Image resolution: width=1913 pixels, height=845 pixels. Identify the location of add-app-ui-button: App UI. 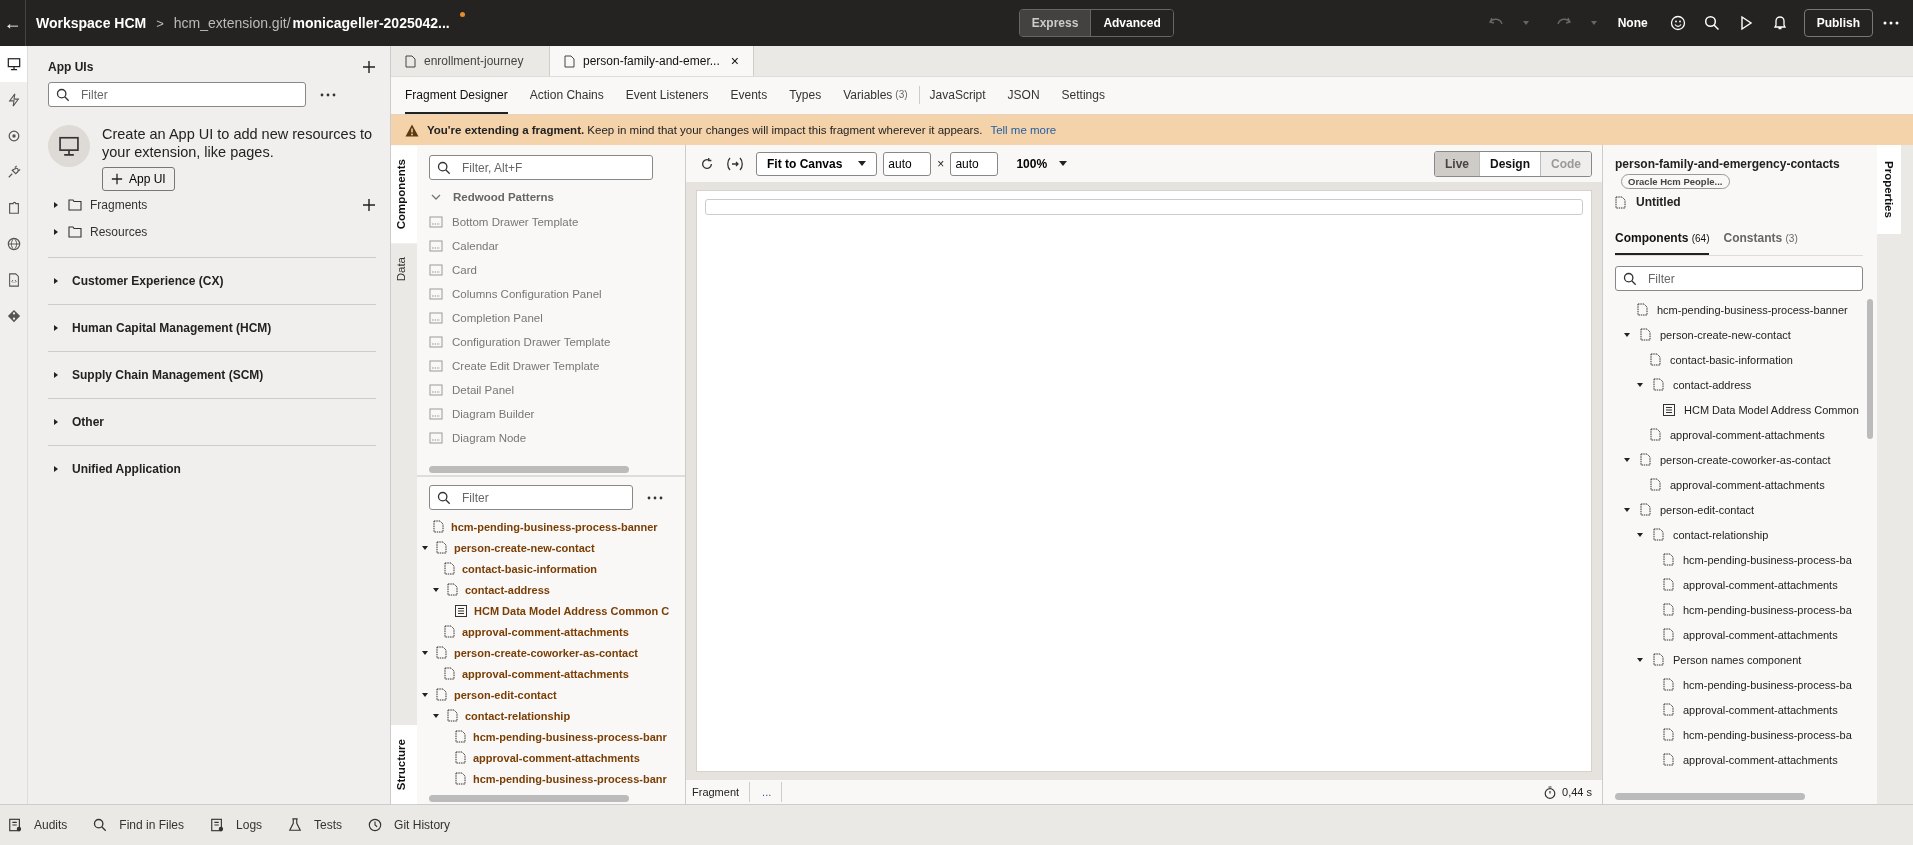
(138, 179).